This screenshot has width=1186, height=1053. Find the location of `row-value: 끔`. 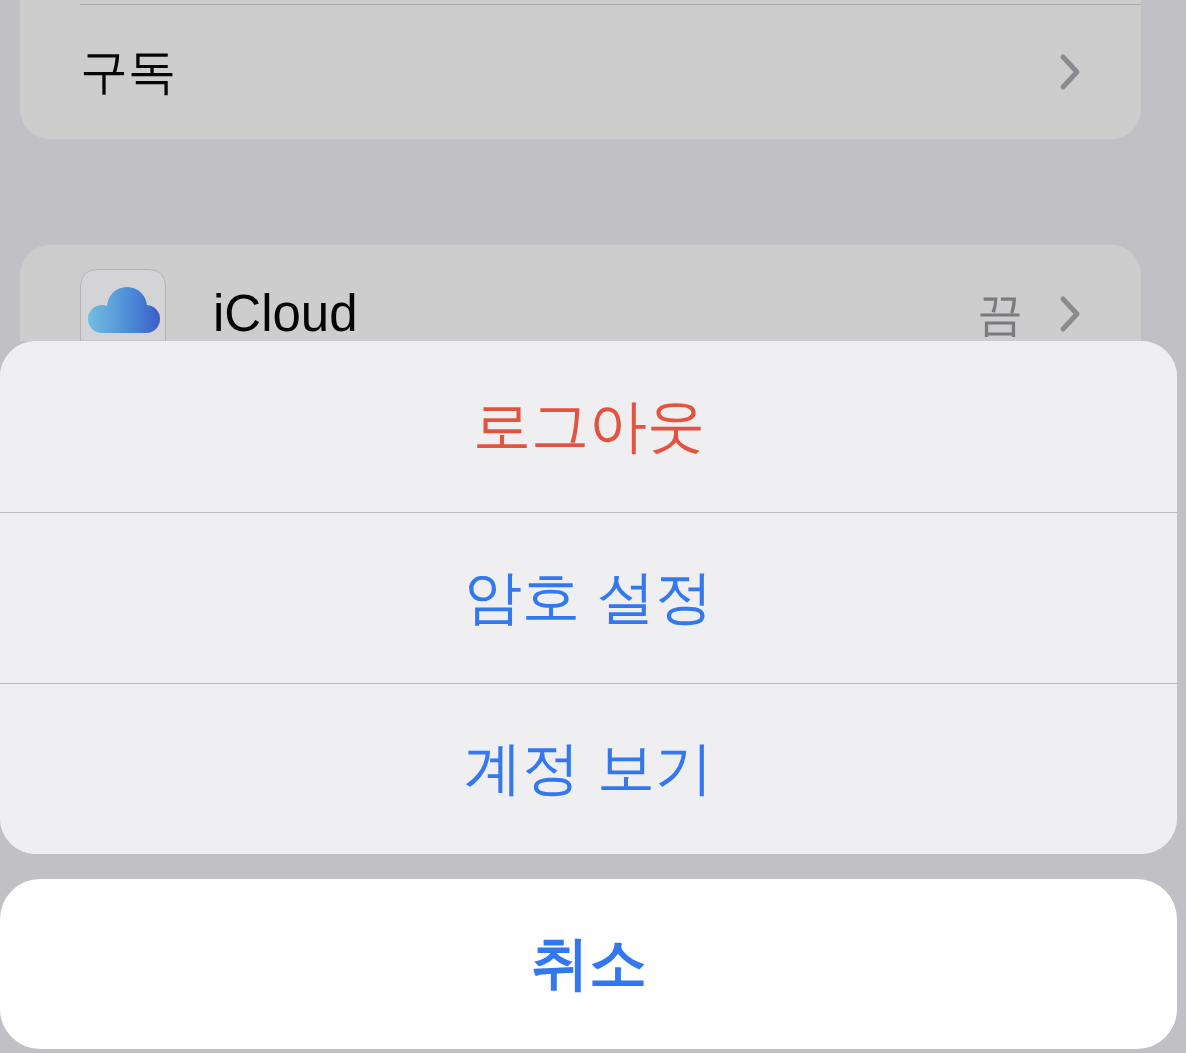

row-value: 끔 is located at coordinates (1000, 314).